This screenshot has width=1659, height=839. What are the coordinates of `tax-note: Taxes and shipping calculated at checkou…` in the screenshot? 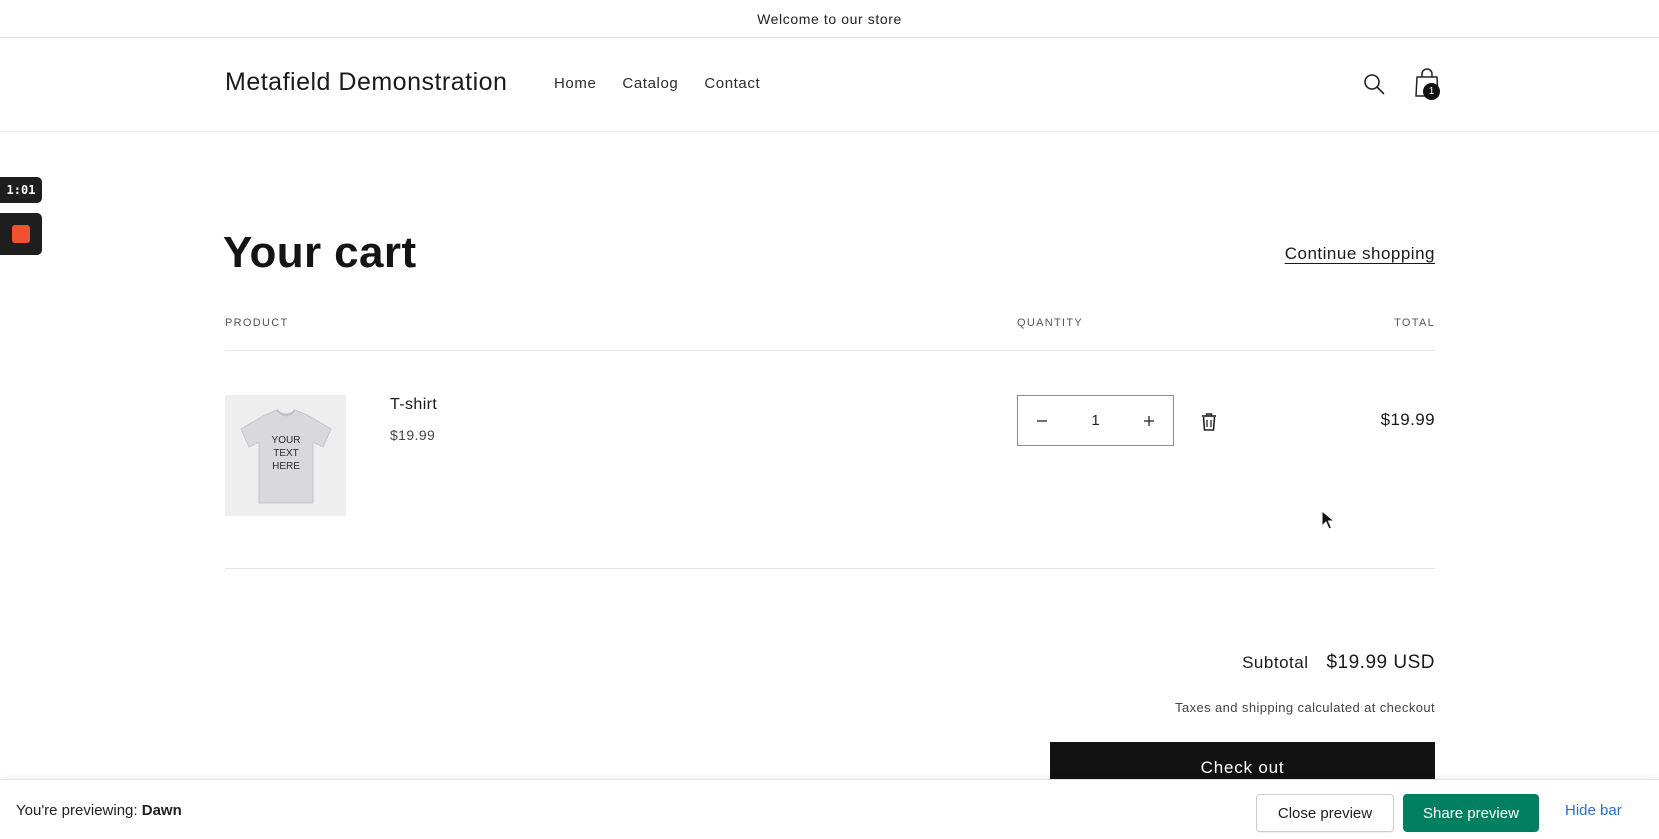 It's located at (1305, 707).